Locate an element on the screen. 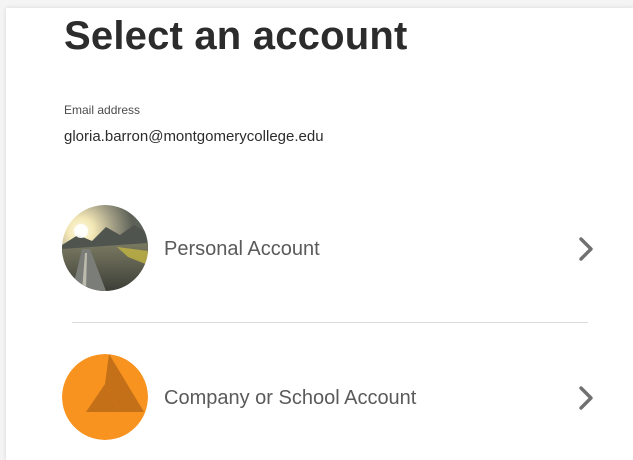 This screenshot has width=633, height=460. email-value: gloria.barron@montgomerycollege.edu is located at coordinates (194, 136).